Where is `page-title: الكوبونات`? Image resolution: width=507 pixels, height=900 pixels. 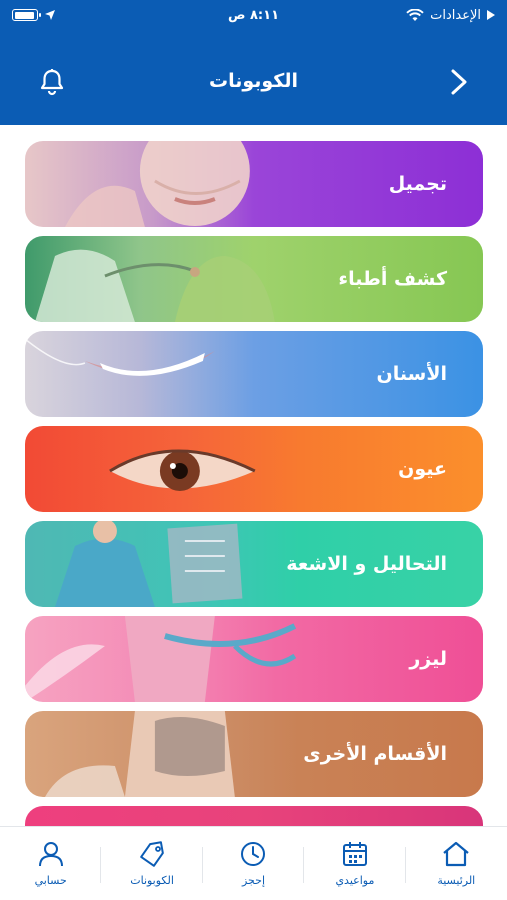
page-title: الكوبونات is located at coordinates (253, 81).